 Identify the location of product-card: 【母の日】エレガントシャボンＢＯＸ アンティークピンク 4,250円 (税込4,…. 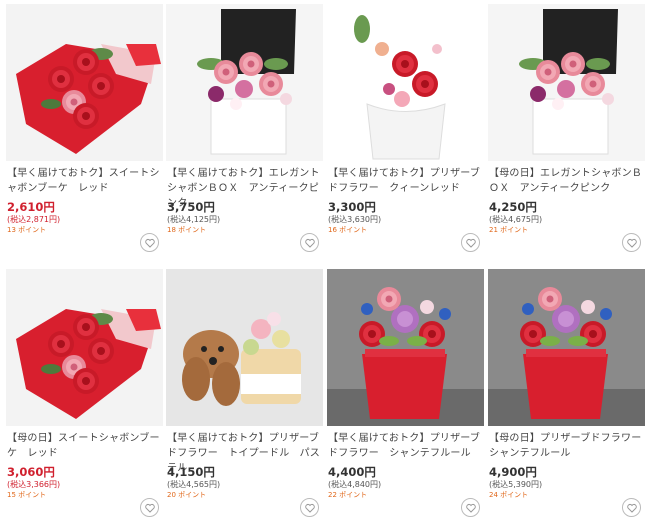
(566, 129).